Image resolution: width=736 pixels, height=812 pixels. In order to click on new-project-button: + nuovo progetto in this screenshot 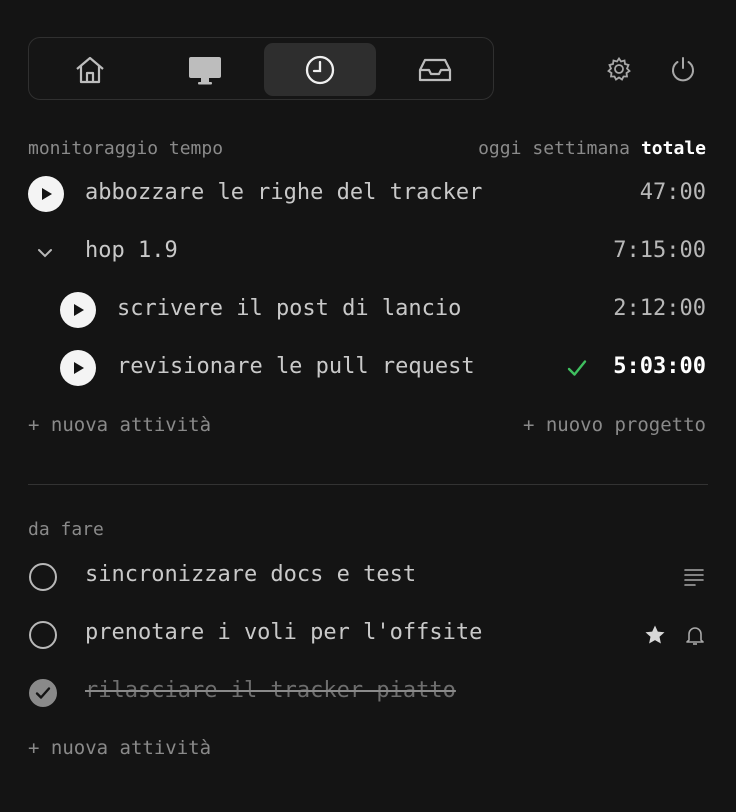, I will do `click(614, 425)`.